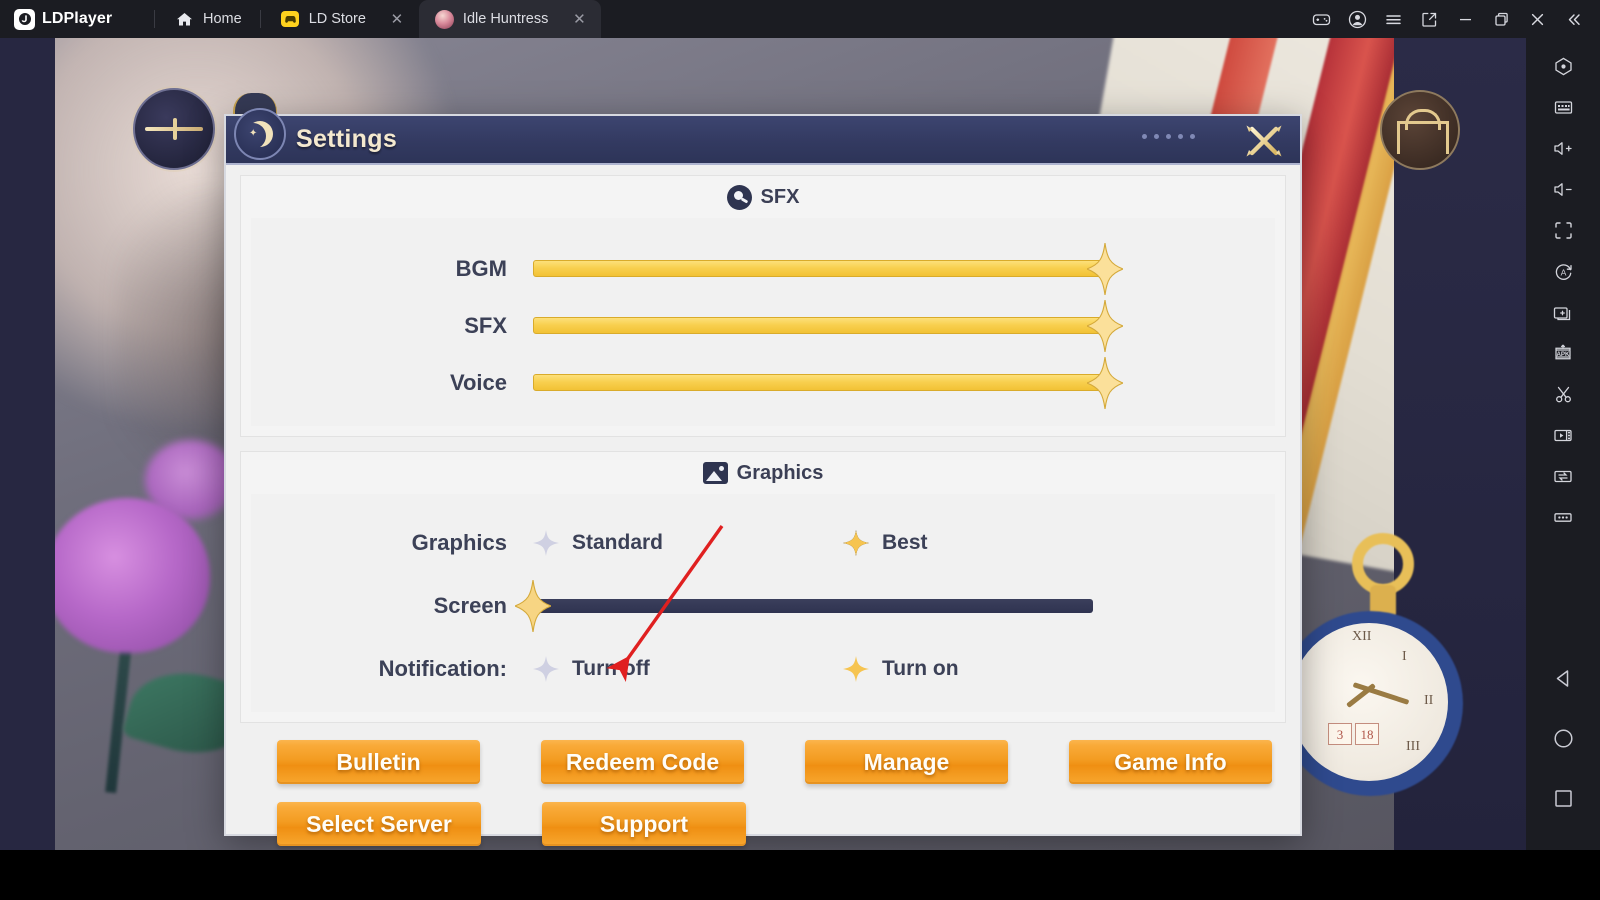 The width and height of the screenshot is (1600, 900). I want to click on graphics-section-title: Graphics, so click(780, 472).